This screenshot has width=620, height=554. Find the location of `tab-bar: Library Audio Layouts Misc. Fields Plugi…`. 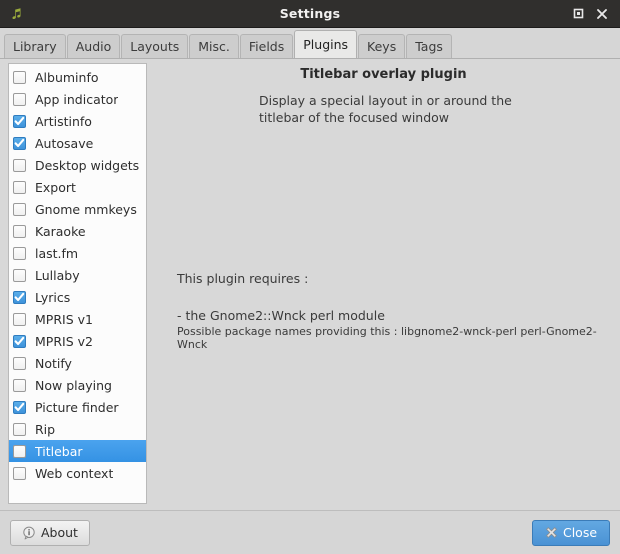

tab-bar: Library Audio Layouts Misc. Fields Plugi… is located at coordinates (310, 43).